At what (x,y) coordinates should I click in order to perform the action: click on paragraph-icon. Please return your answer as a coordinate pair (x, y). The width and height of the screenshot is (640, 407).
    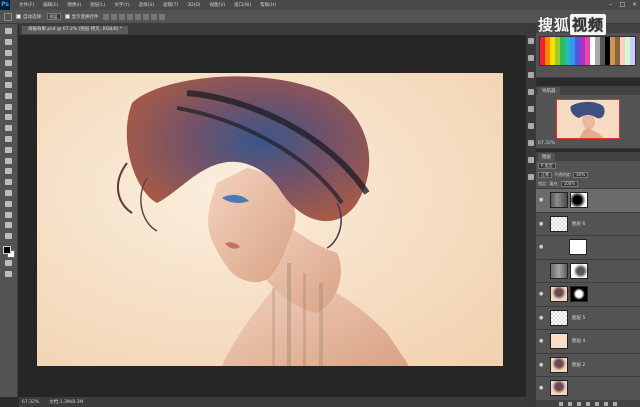
    Looking at the image, I should click on (531, 126).